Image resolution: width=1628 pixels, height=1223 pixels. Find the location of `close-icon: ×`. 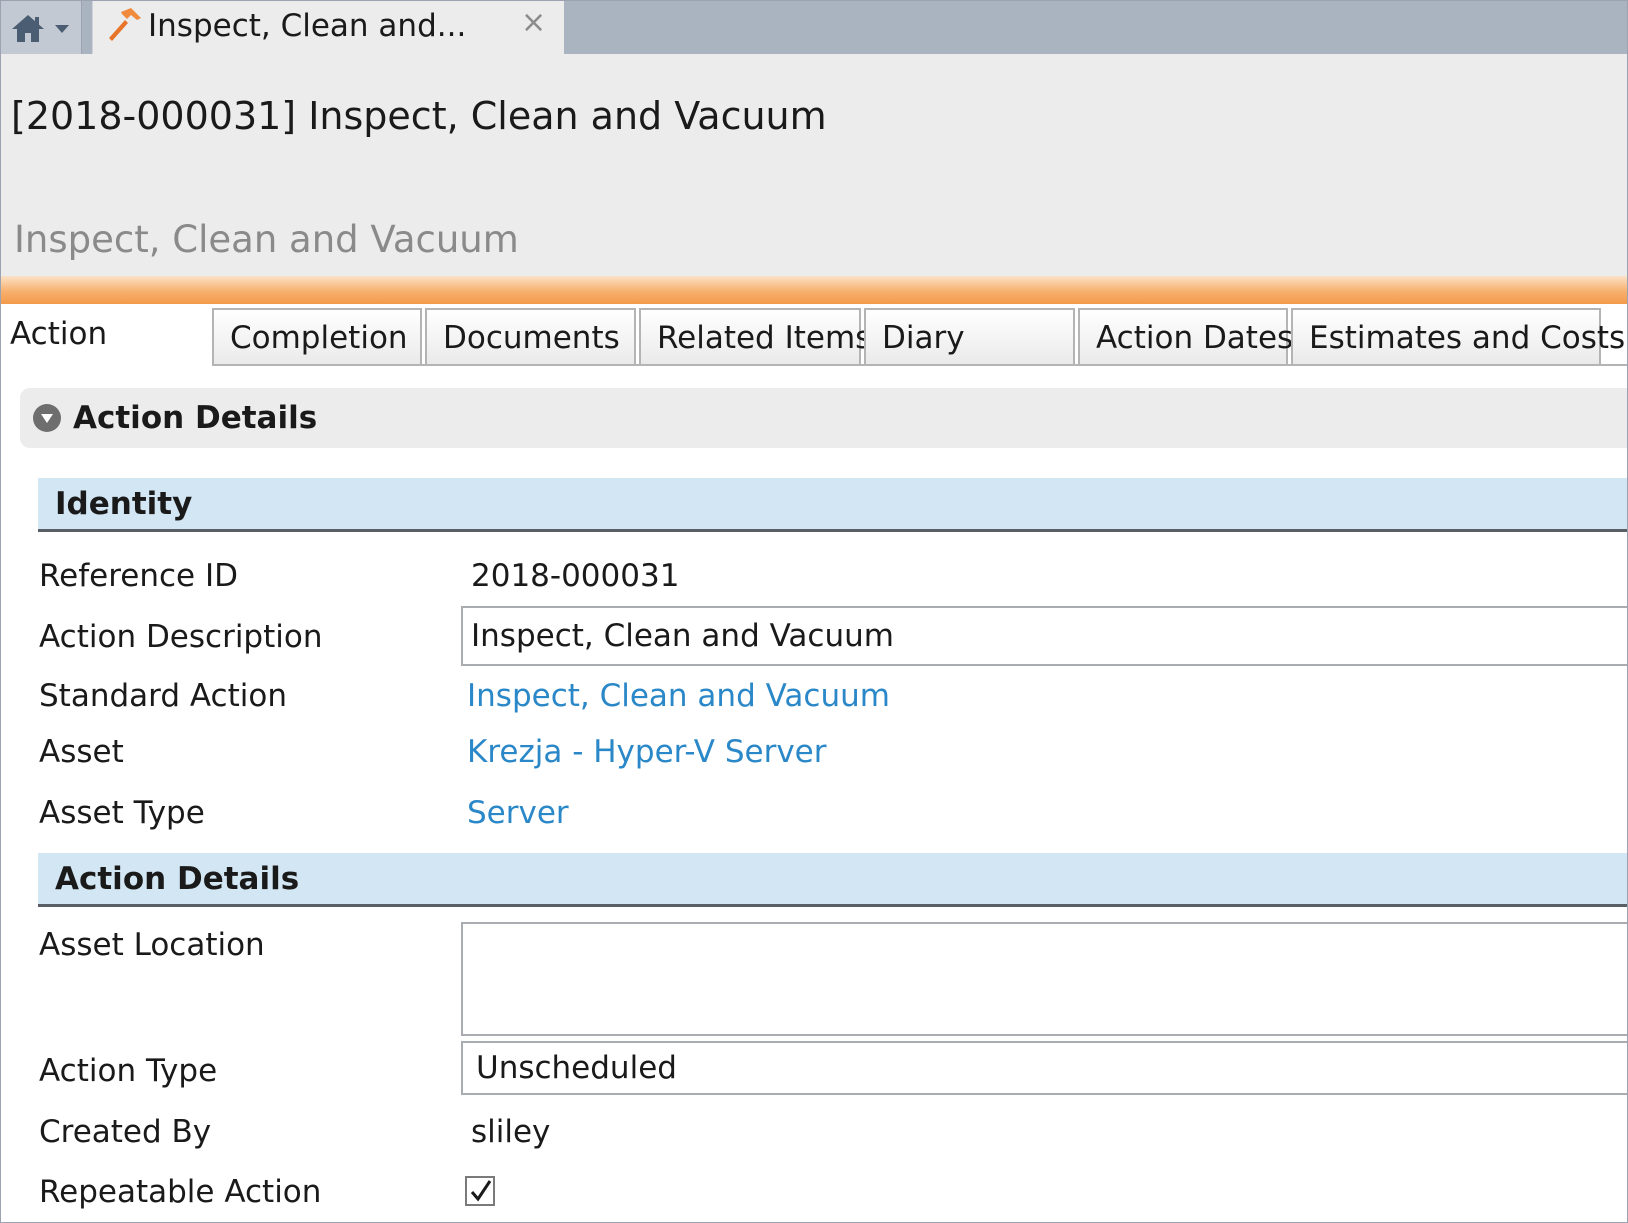

close-icon: × is located at coordinates (533, 23).